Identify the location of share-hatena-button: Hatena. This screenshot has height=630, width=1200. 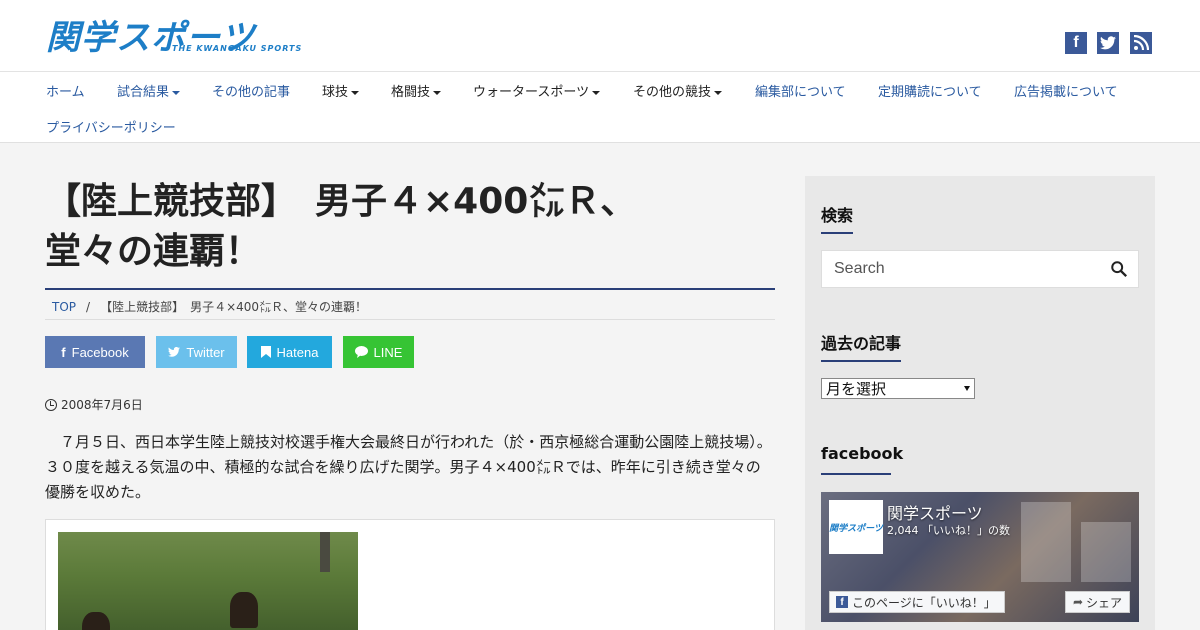
(289, 352).